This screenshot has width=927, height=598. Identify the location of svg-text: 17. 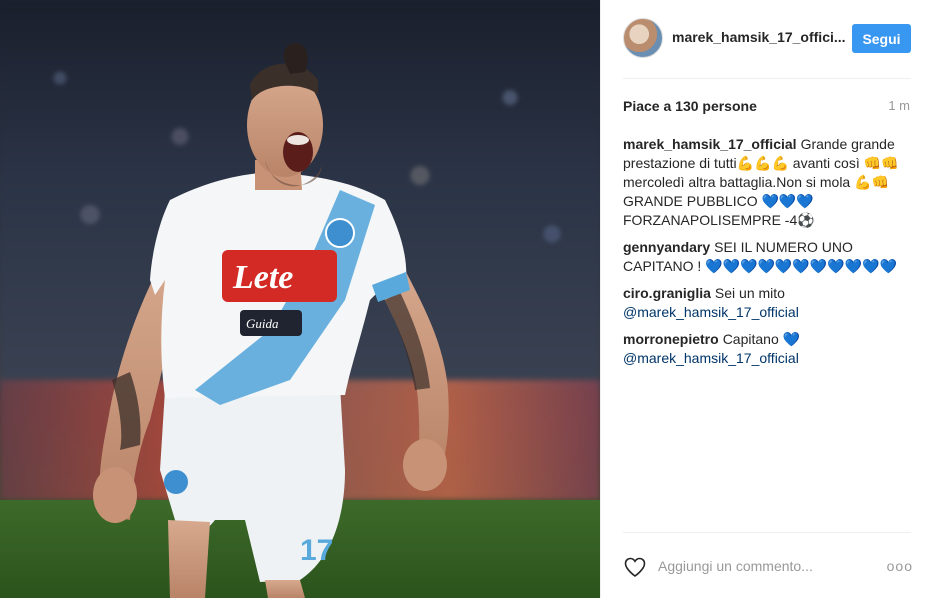
(316, 550).